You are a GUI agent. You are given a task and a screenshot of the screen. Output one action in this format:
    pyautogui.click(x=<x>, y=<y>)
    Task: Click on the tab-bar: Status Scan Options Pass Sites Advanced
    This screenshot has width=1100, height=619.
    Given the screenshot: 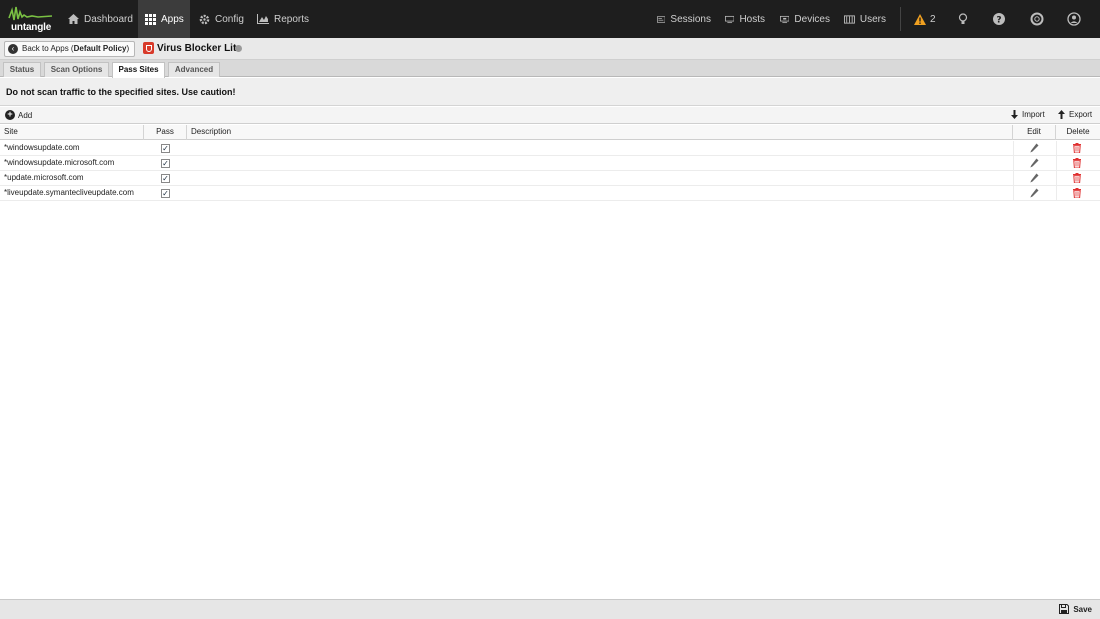 What is the action you would take?
    pyautogui.click(x=550, y=69)
    